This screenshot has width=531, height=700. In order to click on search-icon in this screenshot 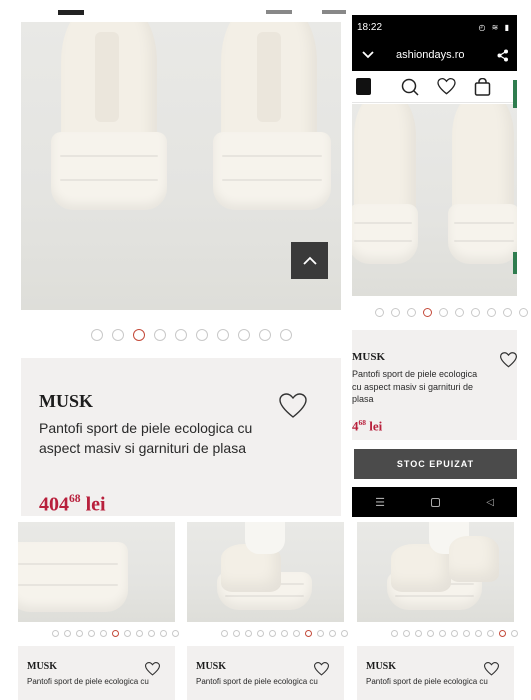, I will do `click(410, 87)`.